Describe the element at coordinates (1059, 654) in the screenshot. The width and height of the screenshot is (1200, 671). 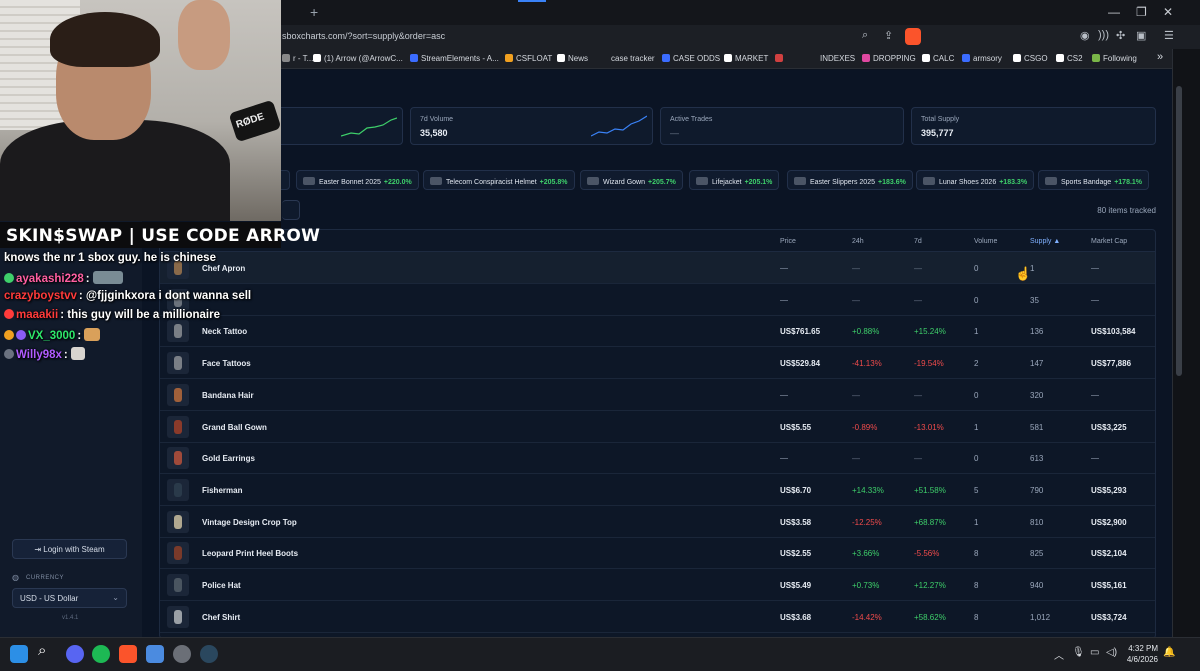
I see `tray-chevron-icon: ︿` at that location.